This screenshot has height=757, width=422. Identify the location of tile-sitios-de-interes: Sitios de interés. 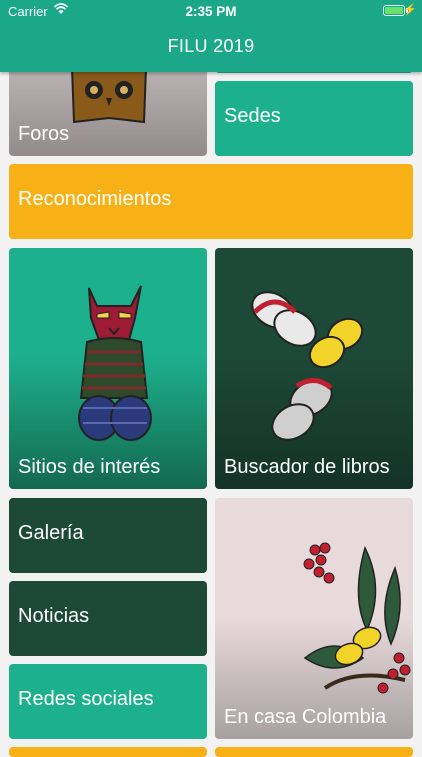
(108, 368).